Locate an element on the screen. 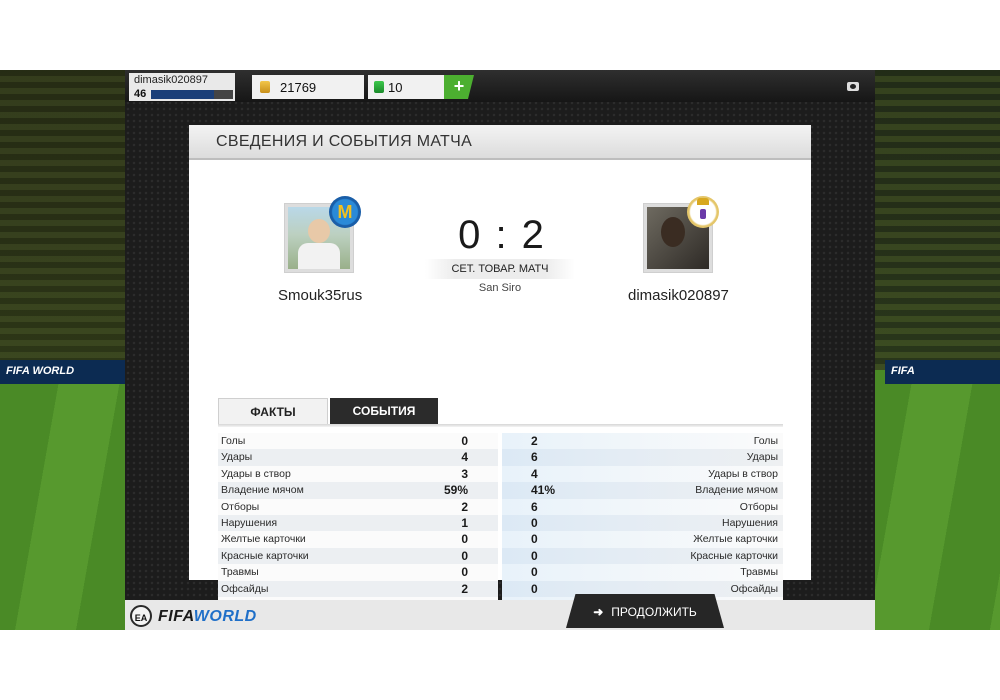  stat-away-cell: 6 Отборы is located at coordinates (642, 506).